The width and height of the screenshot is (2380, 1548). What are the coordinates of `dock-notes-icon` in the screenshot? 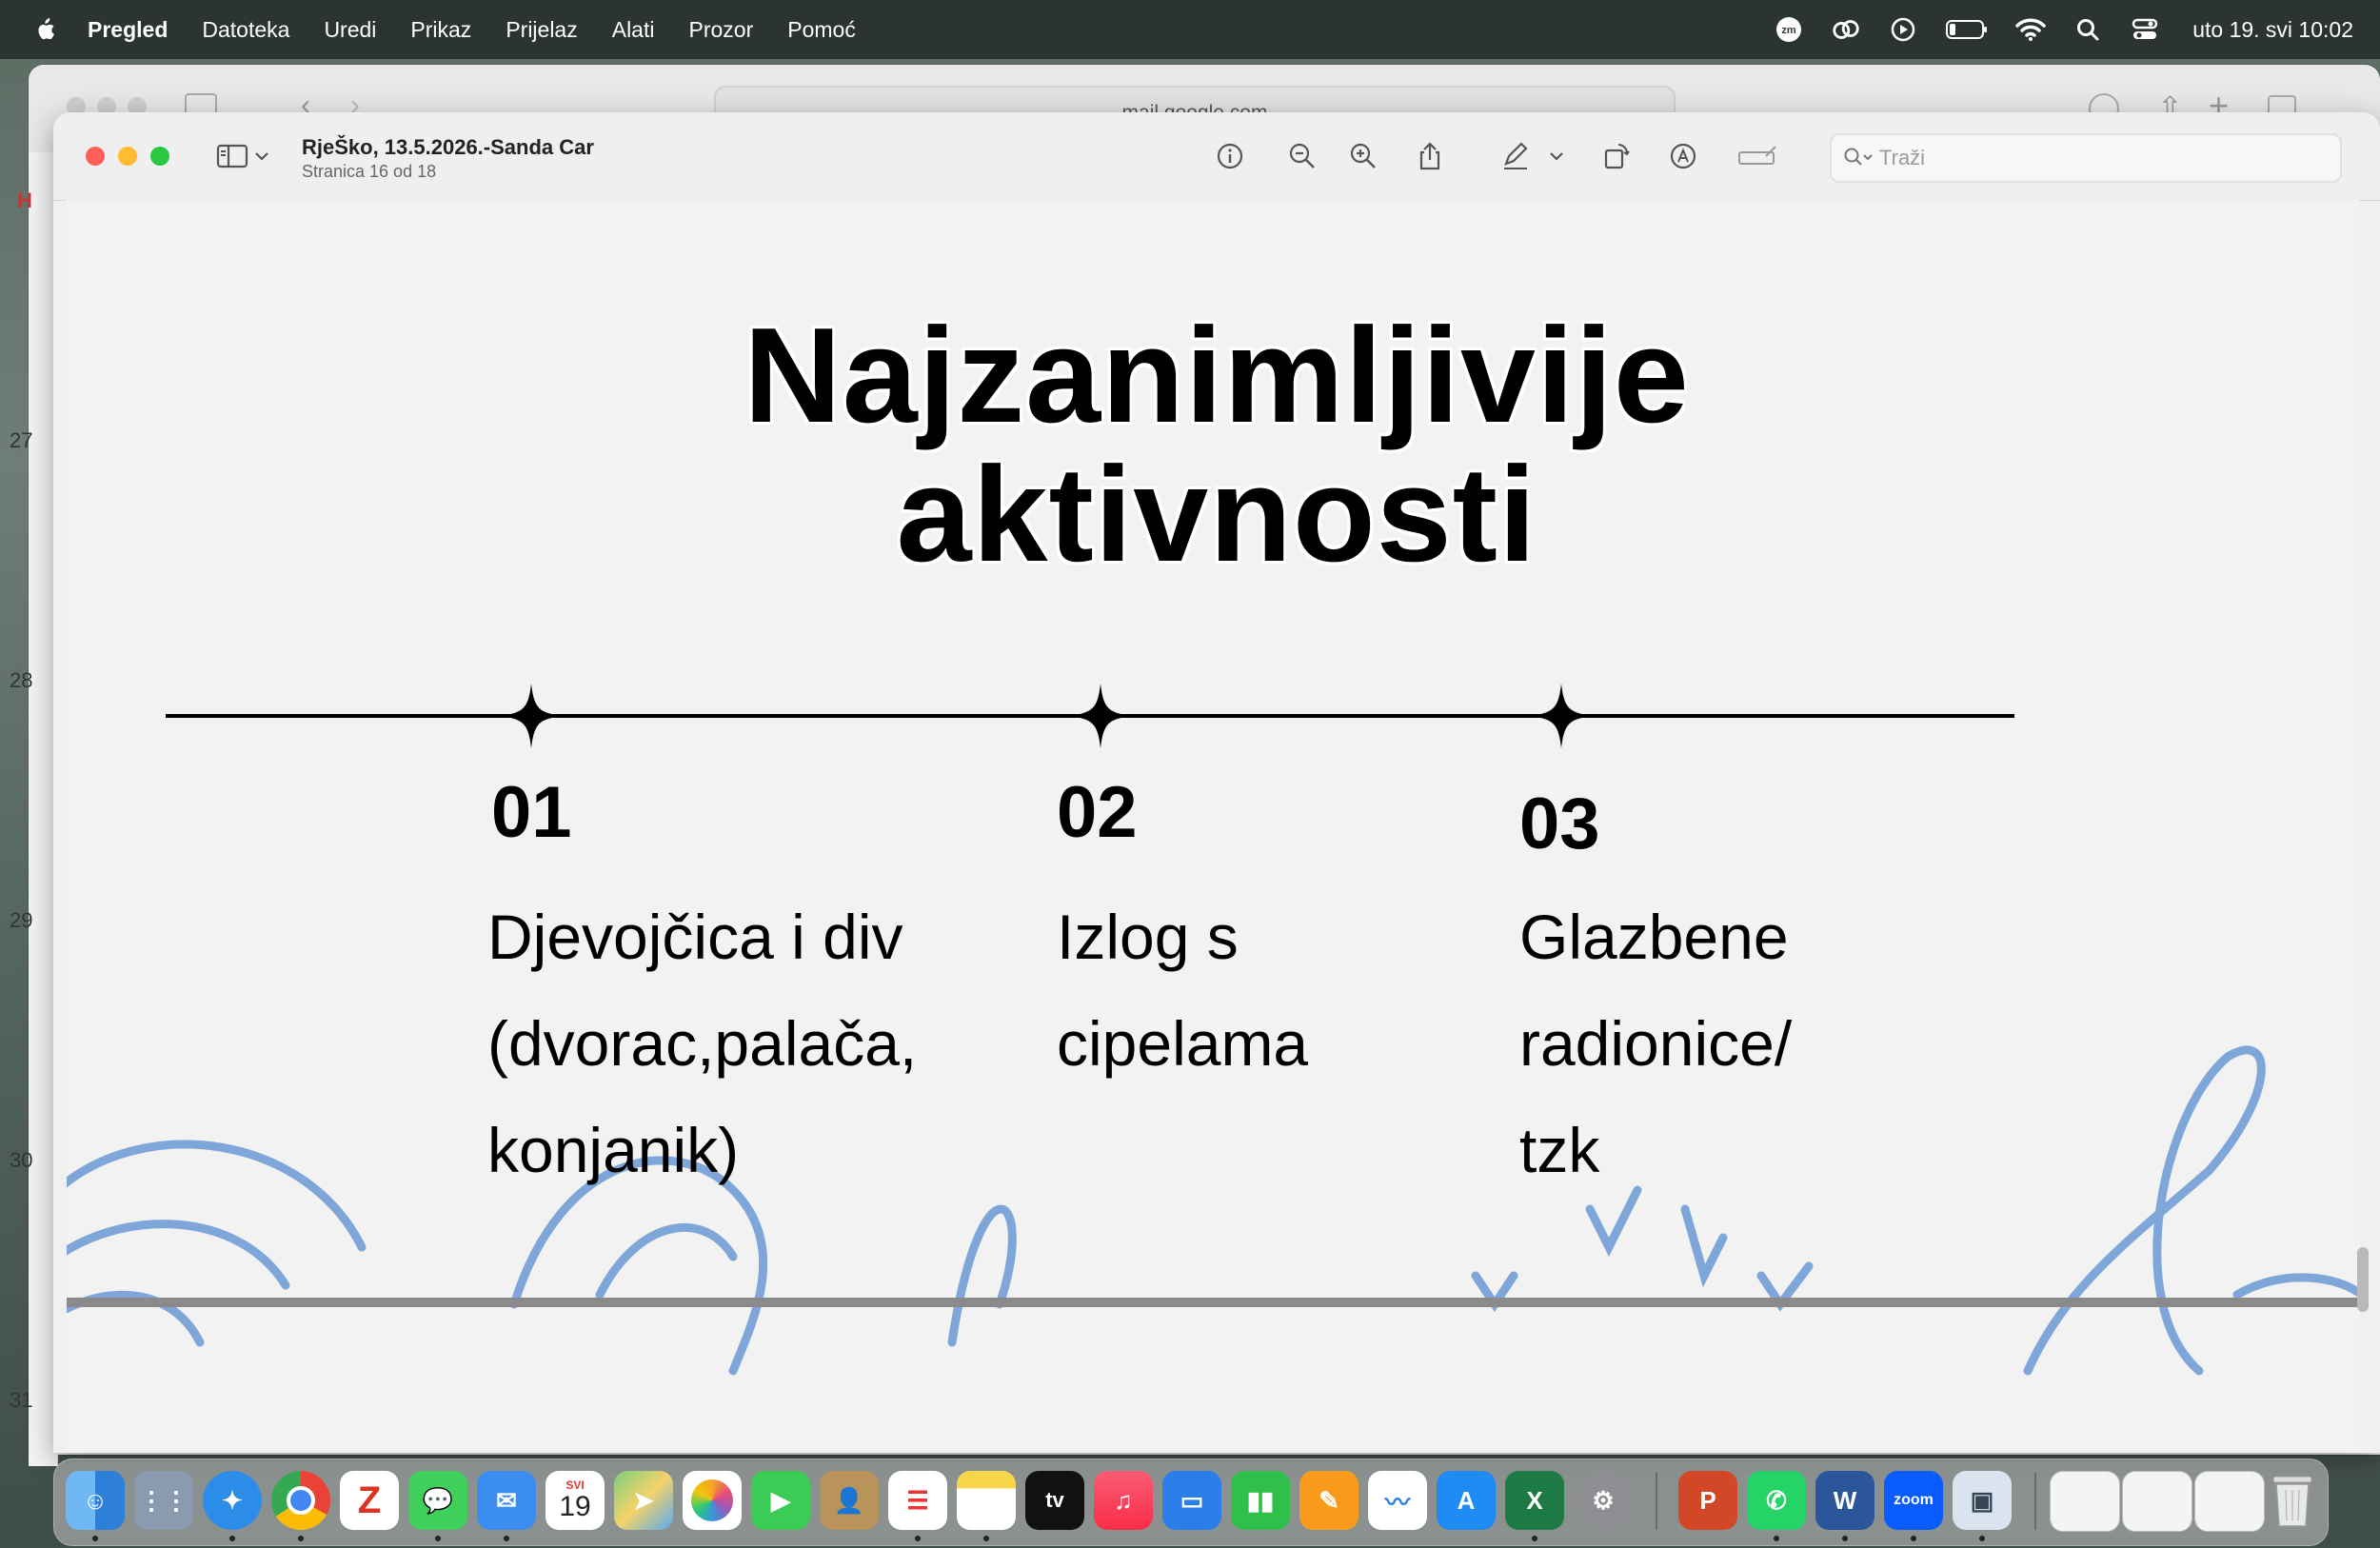 It's located at (987, 1500).